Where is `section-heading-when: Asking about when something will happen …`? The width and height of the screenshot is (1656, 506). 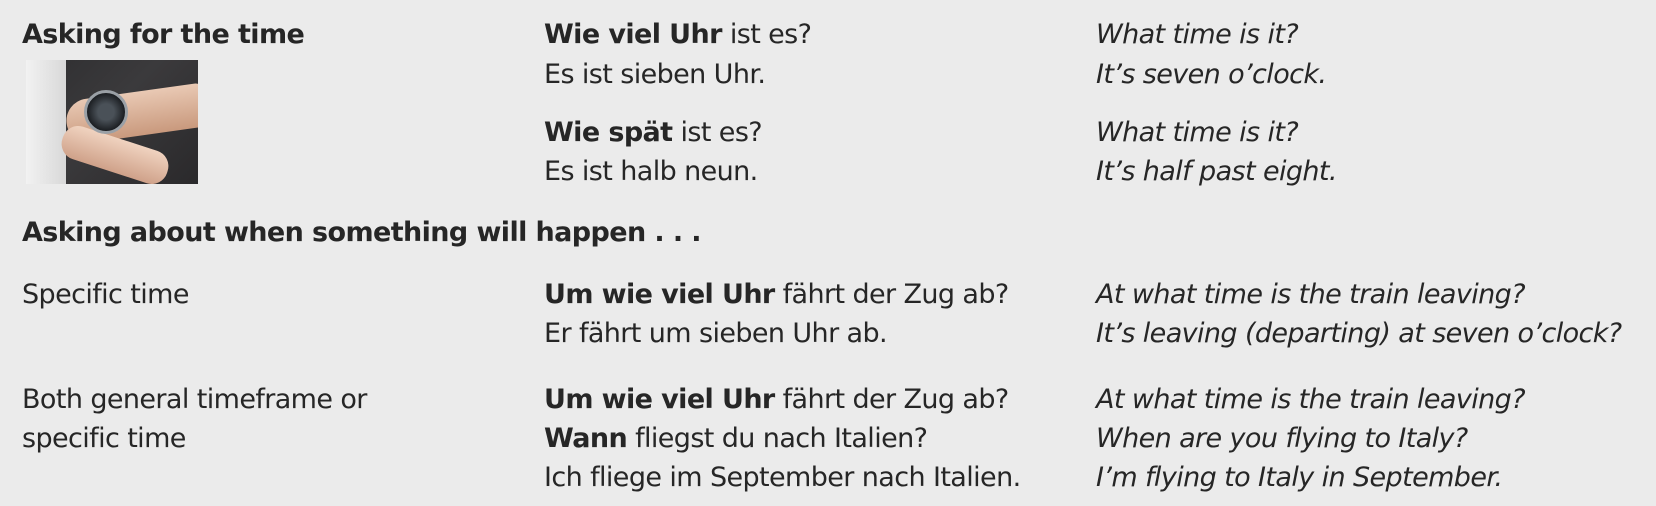 section-heading-when: Asking about when something will happen … is located at coordinates (362, 232).